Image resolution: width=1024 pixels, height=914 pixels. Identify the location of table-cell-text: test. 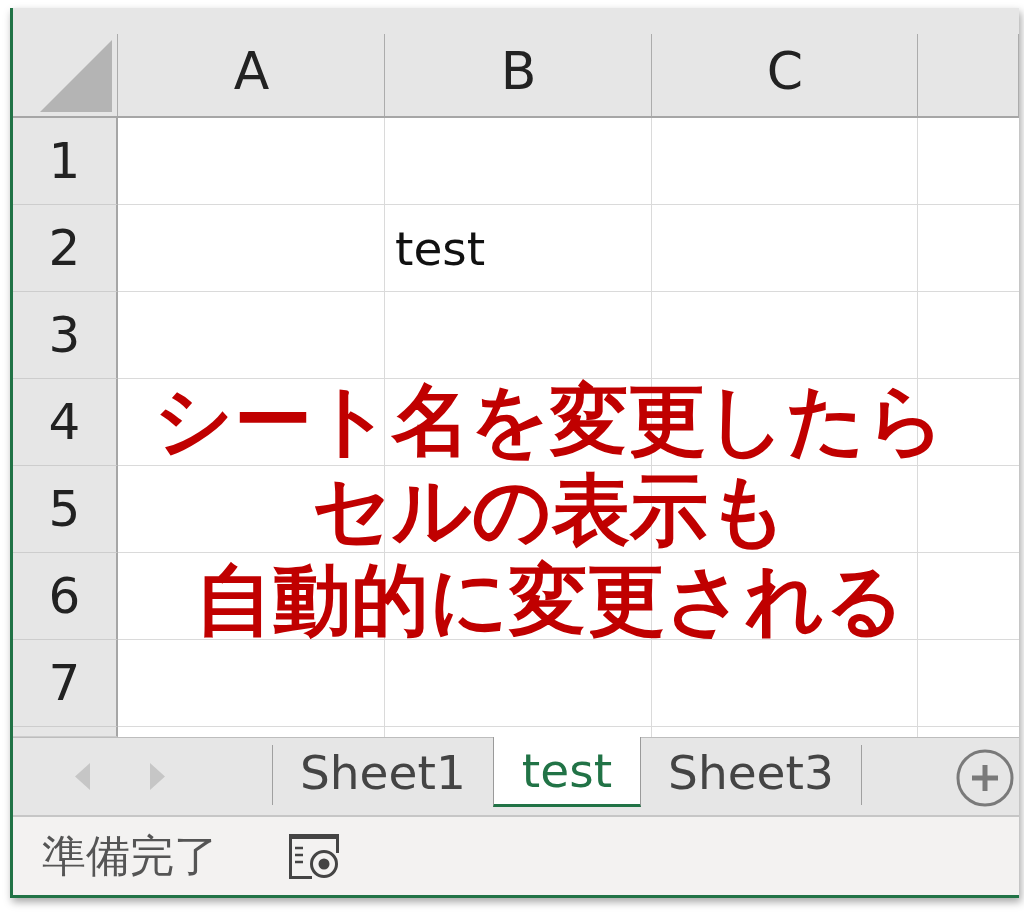
(440, 249).